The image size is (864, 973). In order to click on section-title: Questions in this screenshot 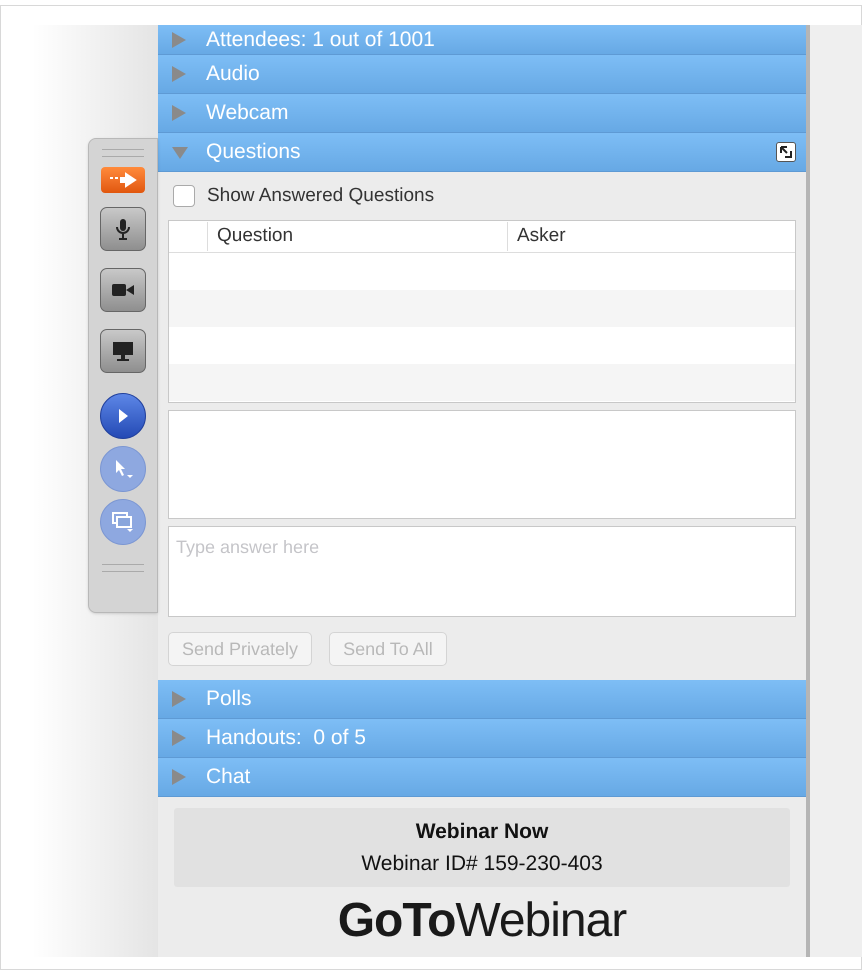, I will do `click(254, 152)`.